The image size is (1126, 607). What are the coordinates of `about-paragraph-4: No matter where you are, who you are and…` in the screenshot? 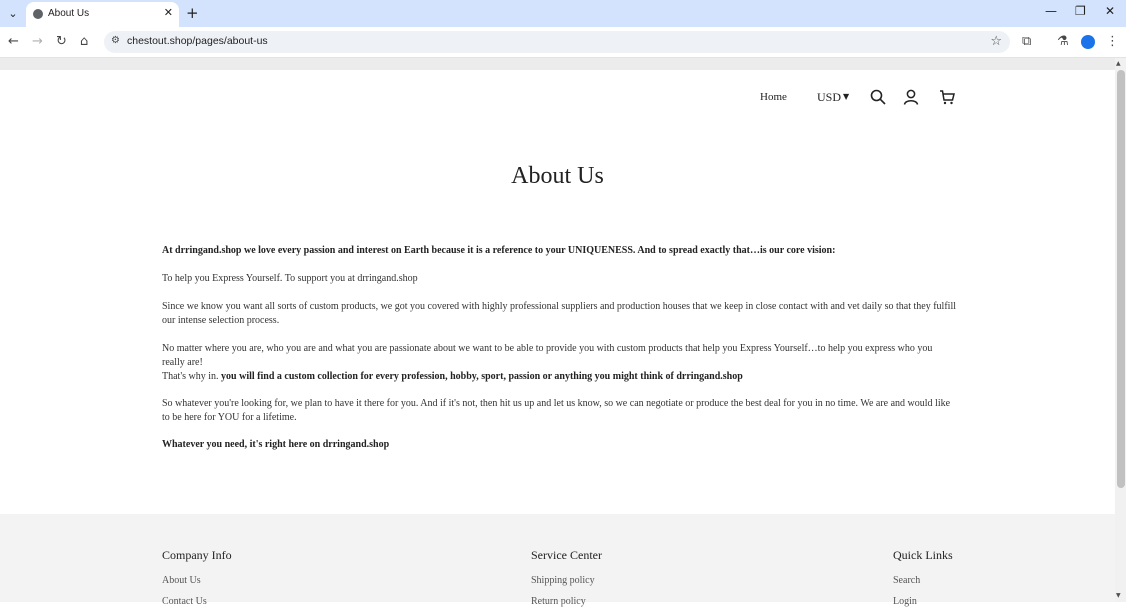 It's located at (547, 355).